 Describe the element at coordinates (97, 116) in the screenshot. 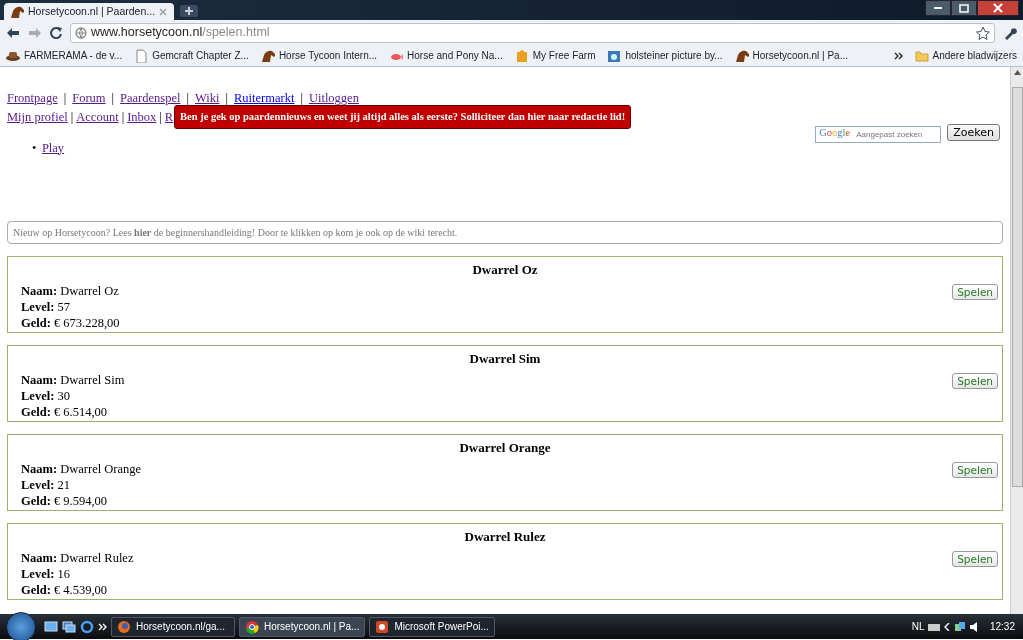

I see `nav-link: Account` at that location.